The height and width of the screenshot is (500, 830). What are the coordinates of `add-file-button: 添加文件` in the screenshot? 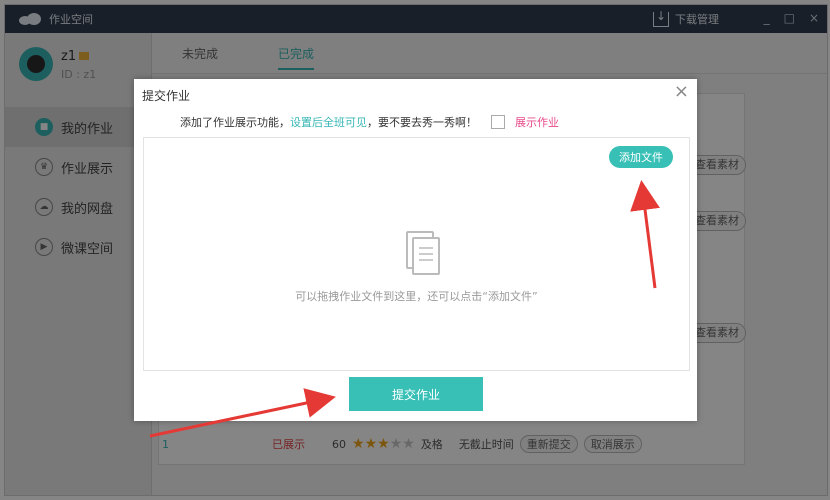 It's located at (641, 157).